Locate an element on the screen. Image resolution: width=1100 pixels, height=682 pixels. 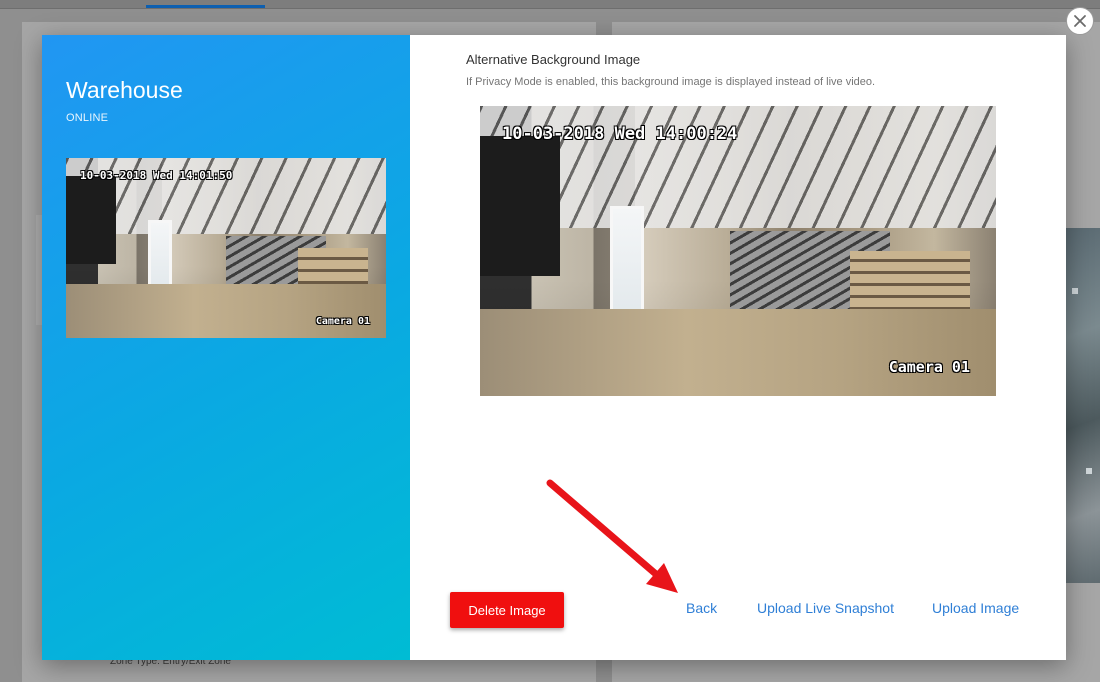
alt-background-title: Alternative Background Image is located at coordinates (553, 59).